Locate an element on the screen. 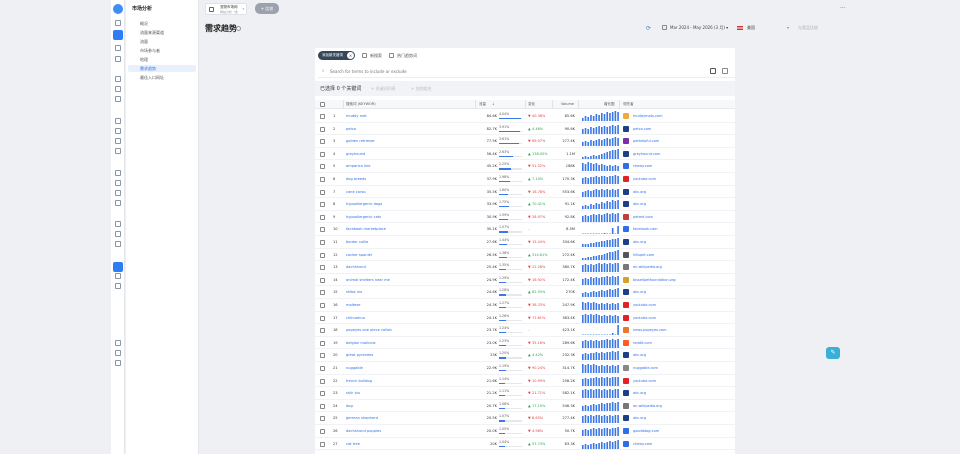  sort-desc-icon: ↓ is located at coordinates (493, 104).